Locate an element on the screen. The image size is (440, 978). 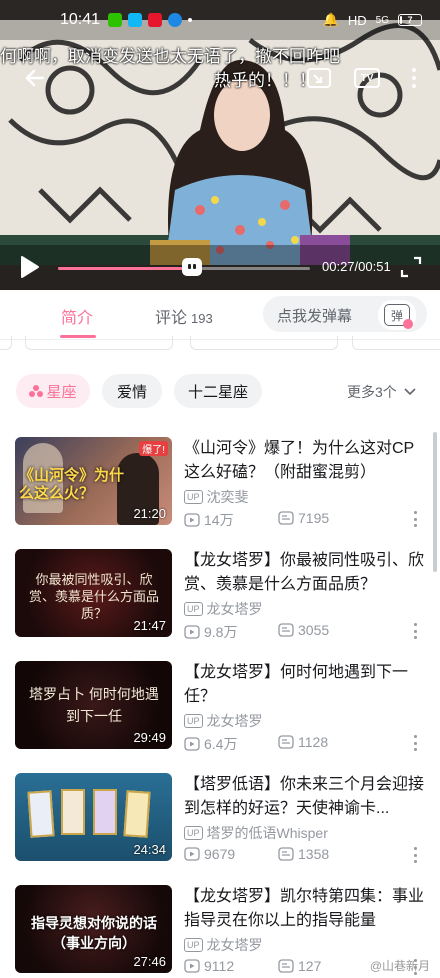
signal-label: 5G is located at coordinates (382, 20).